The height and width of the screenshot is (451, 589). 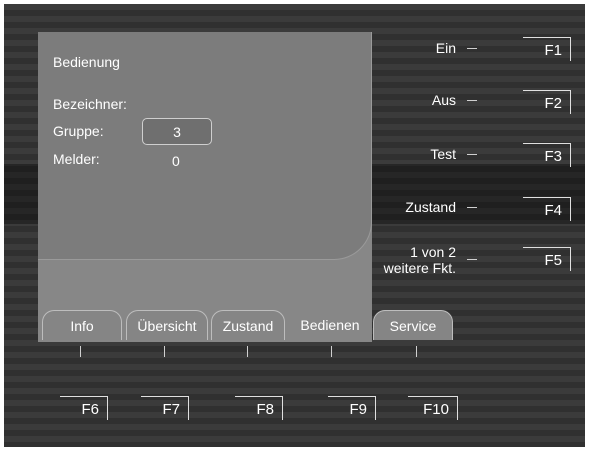 I want to click on f4-connector, so click(x=472, y=207).